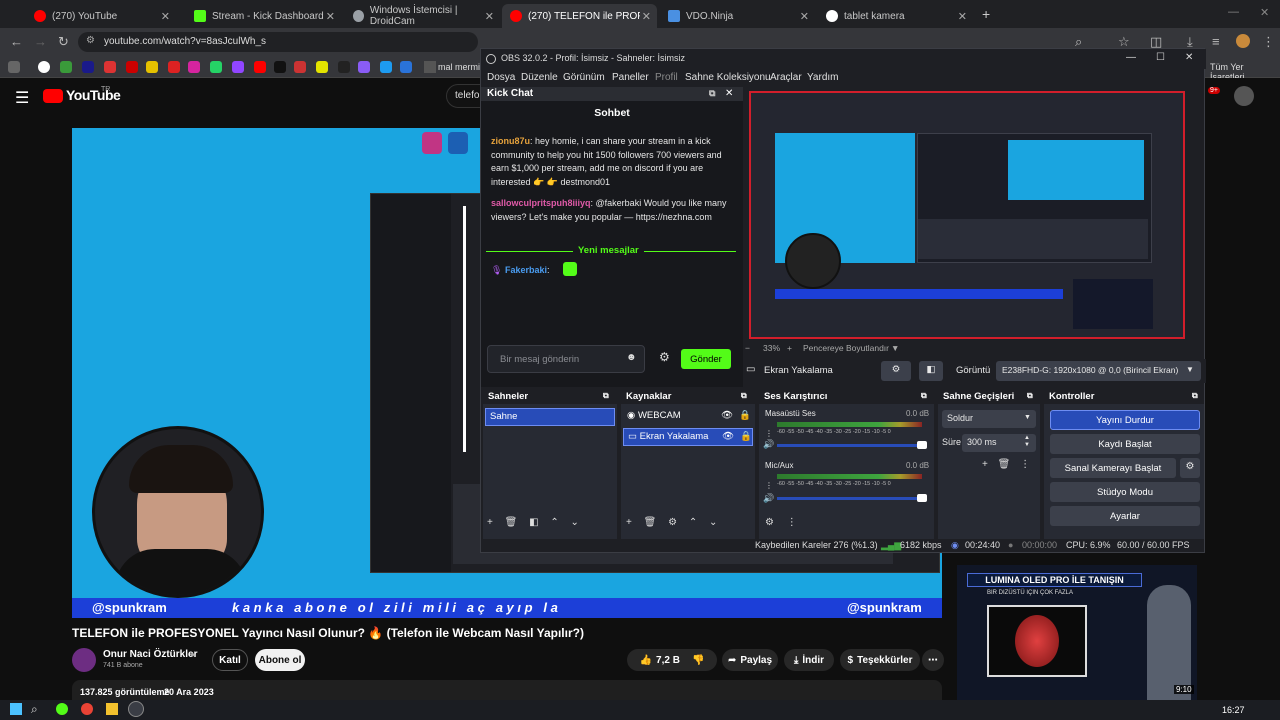 The width and height of the screenshot is (1280, 720). What do you see at coordinates (364, 67) in the screenshot?
I see `purple-bookmark-icon` at bounding box center [364, 67].